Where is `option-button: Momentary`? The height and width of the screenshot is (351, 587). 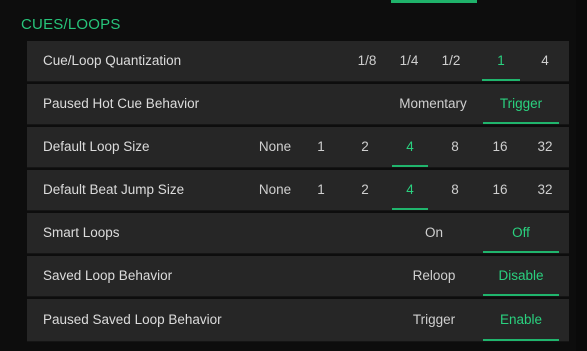 option-button: Momentary is located at coordinates (433, 104).